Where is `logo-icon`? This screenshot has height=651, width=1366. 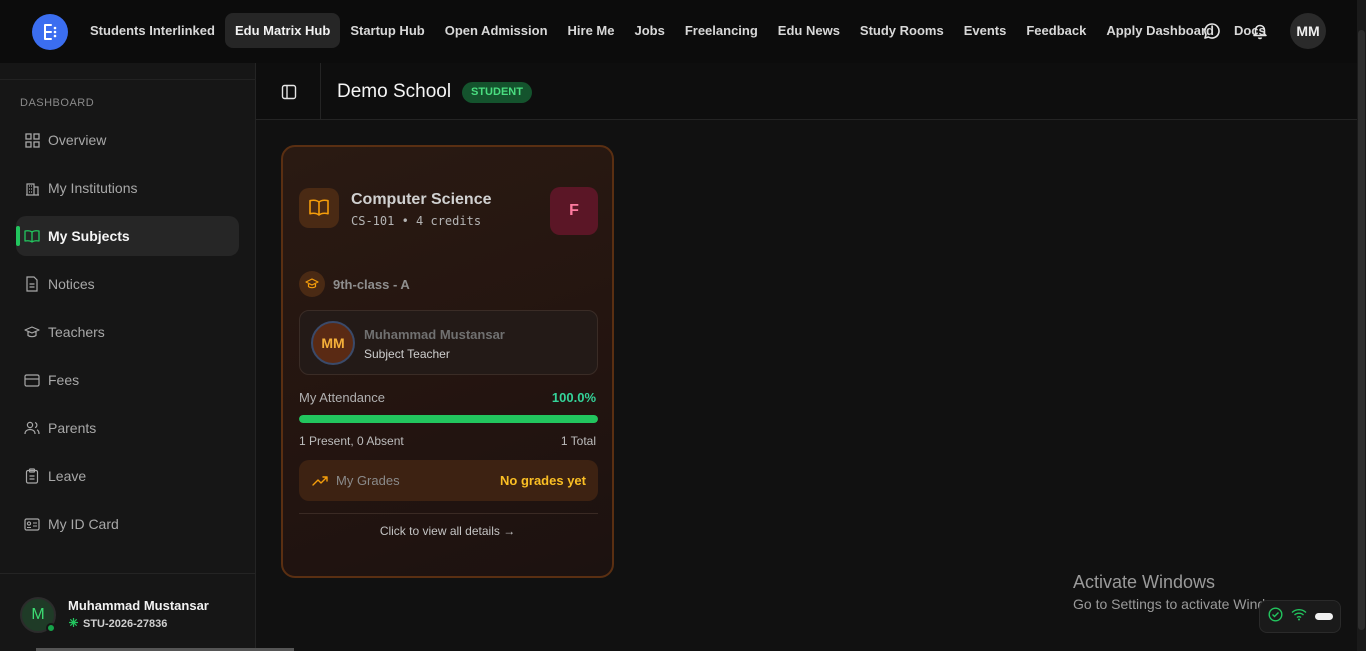
logo-icon is located at coordinates (50, 32).